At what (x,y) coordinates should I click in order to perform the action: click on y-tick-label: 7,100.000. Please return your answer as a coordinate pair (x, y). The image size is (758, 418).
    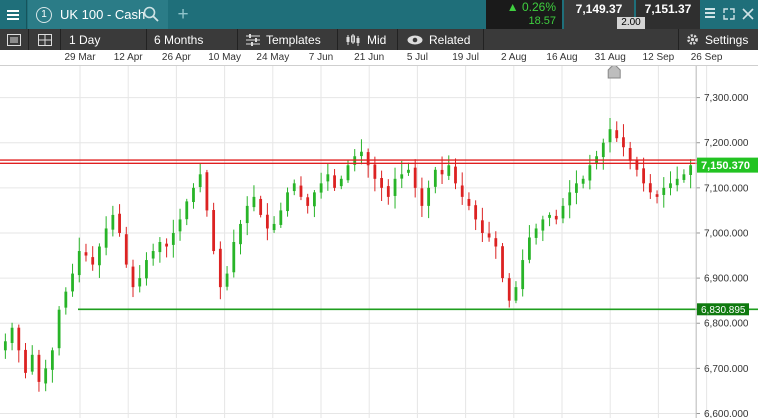
    Looking at the image, I should click on (726, 188).